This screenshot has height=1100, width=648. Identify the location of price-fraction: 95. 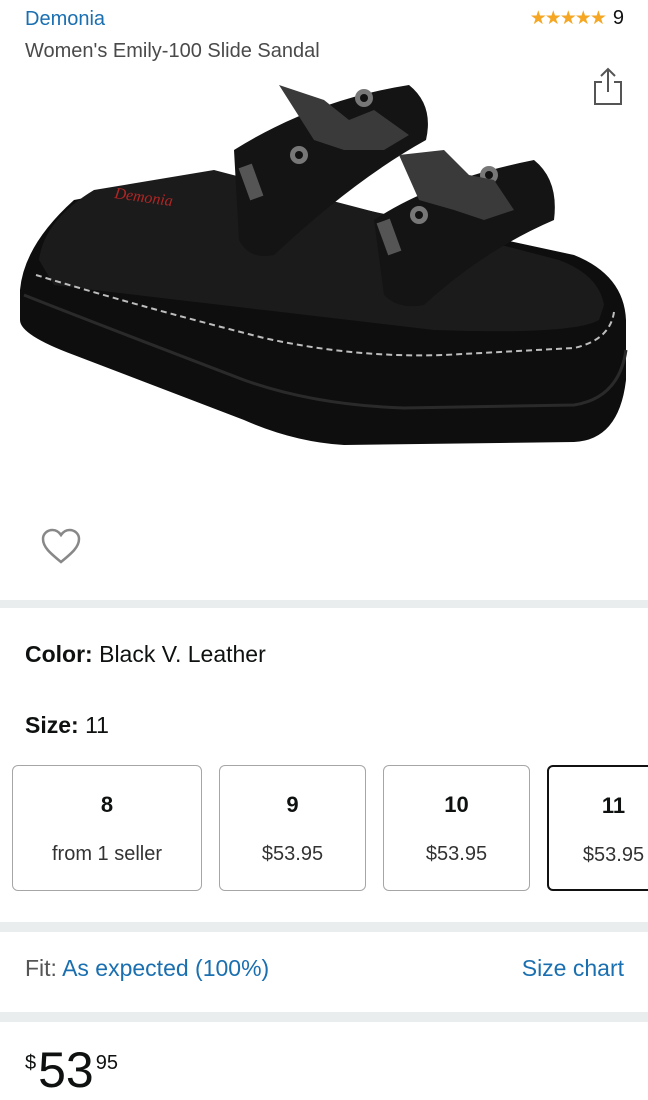
(106, 1063).